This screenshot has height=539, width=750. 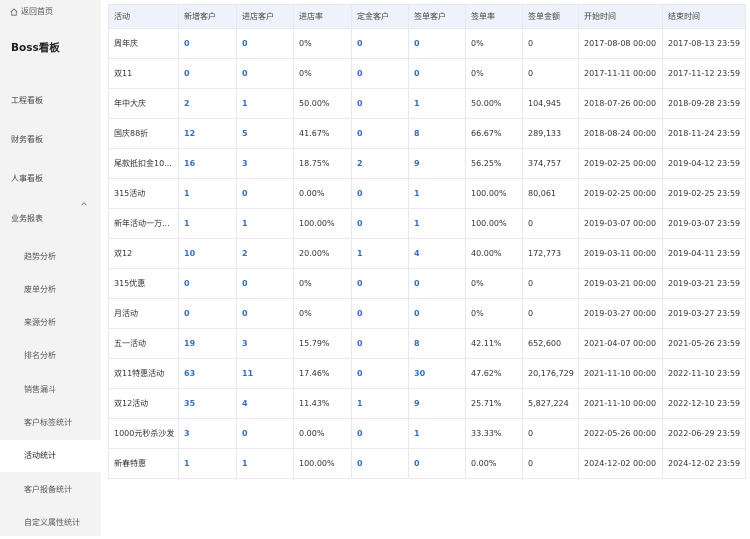 I want to click on new-customers-cell: 12, so click(x=207, y=133).